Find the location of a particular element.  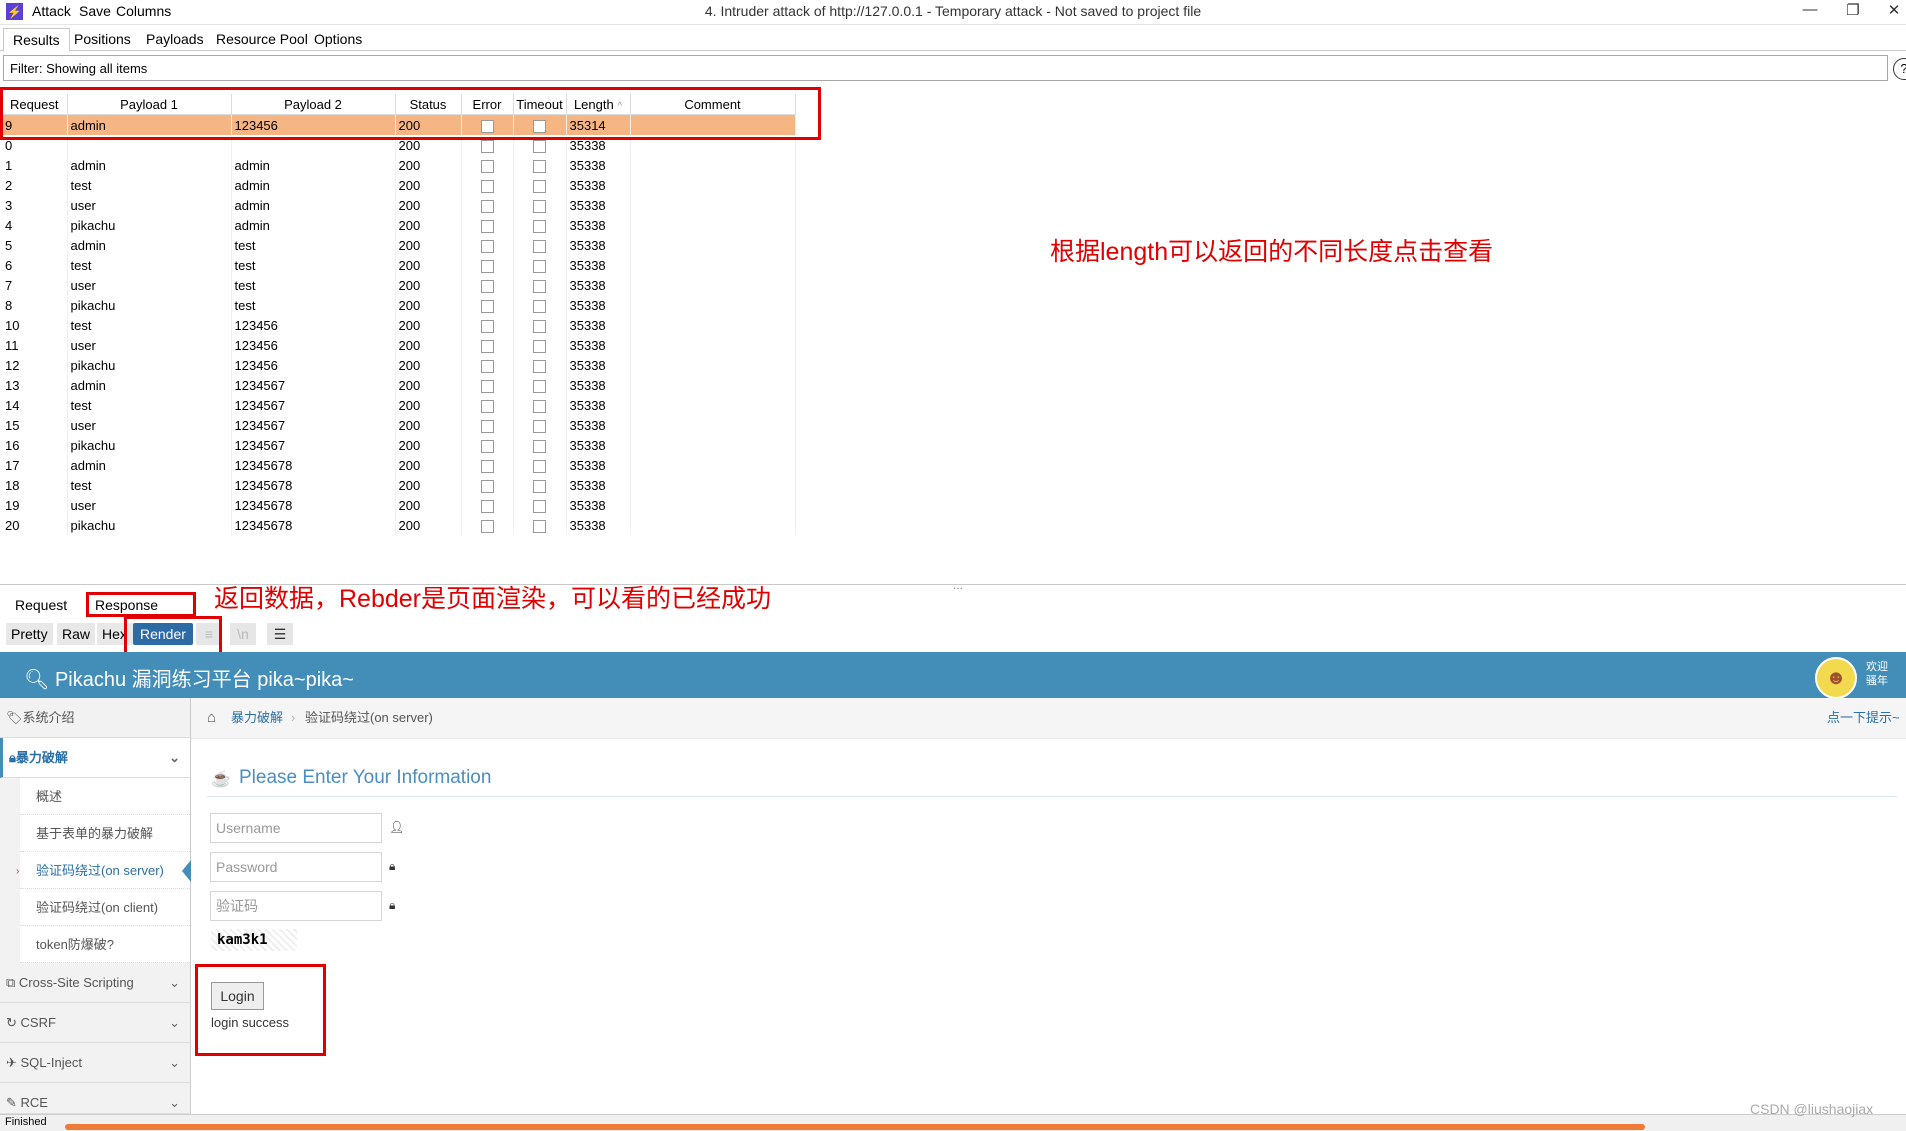

tab-positions: Positions is located at coordinates (102, 39).